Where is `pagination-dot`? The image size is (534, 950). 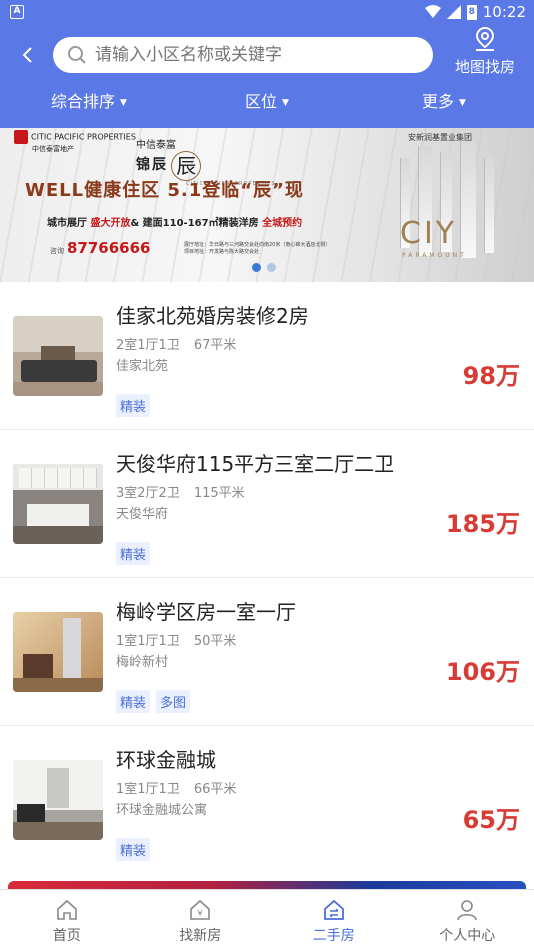
pagination-dot is located at coordinates (271, 267).